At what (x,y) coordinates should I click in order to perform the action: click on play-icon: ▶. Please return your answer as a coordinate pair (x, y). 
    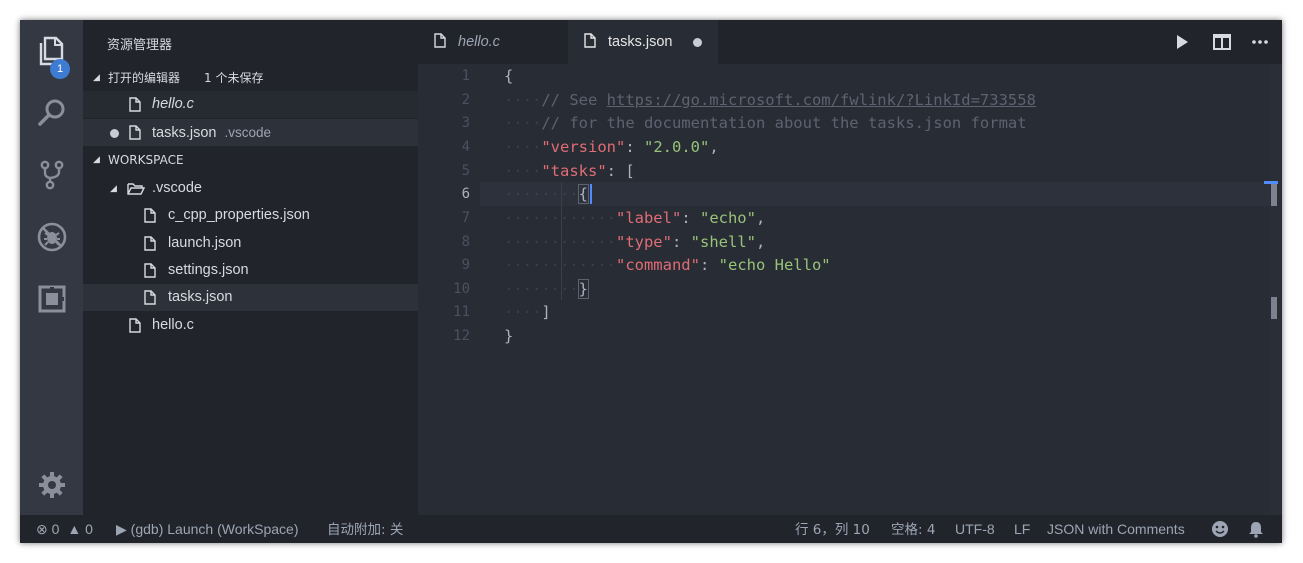
    Looking at the image, I should click on (121, 529).